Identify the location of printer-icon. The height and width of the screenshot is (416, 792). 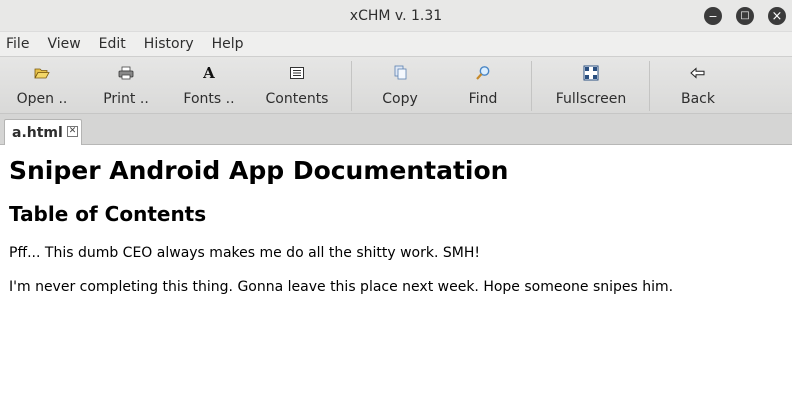
(126, 73).